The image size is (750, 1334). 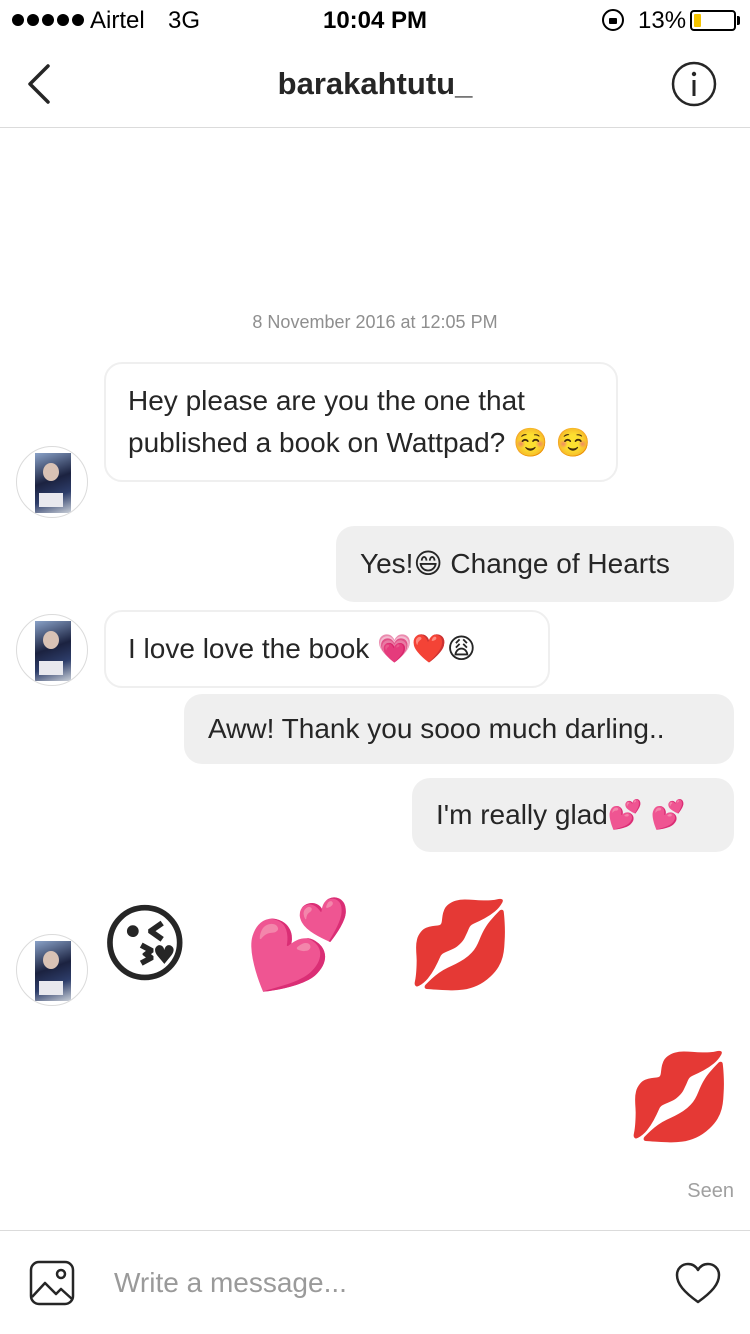 What do you see at coordinates (375, 322) in the screenshot?
I see `message-timestamp: 8 November 2016 at 12:05 PM` at bounding box center [375, 322].